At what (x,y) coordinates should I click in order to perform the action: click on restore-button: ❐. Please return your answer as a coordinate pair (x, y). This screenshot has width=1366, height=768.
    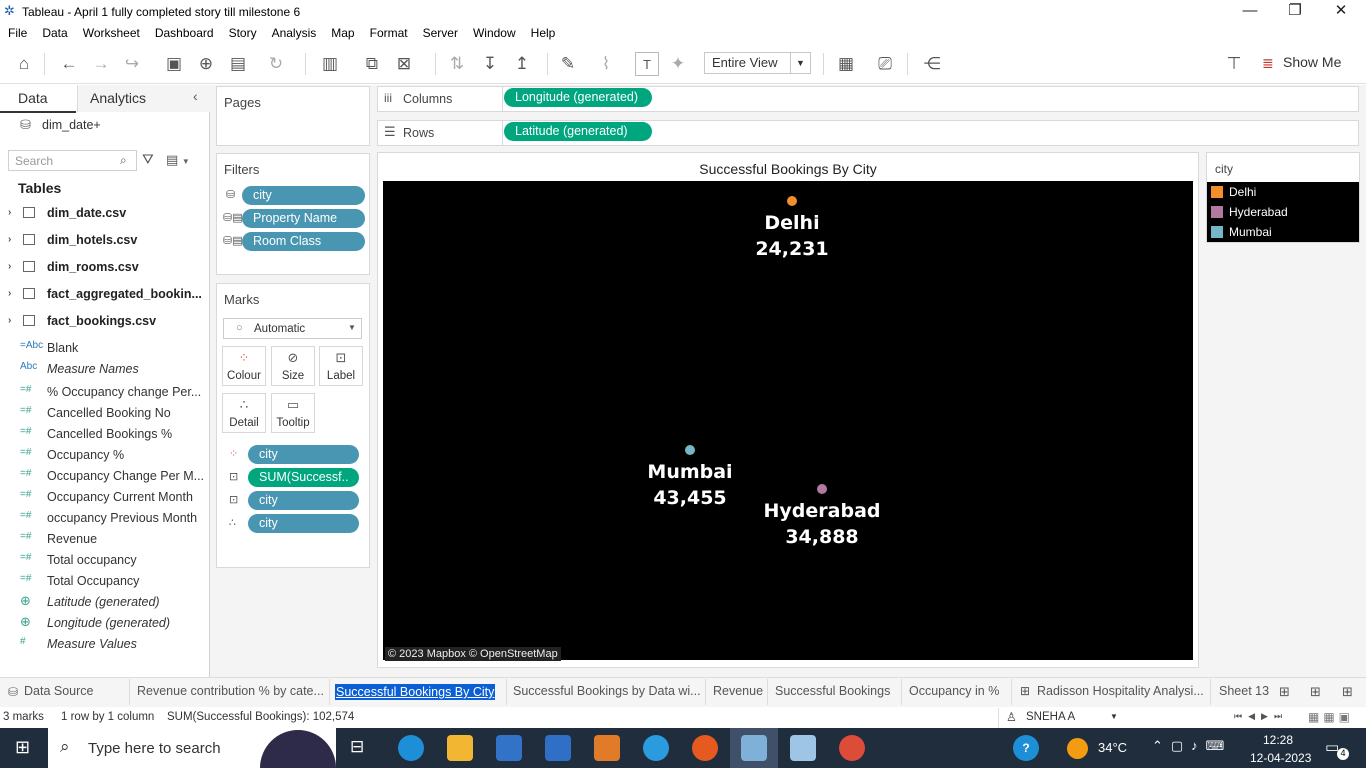
    Looking at the image, I should click on (1295, 11).